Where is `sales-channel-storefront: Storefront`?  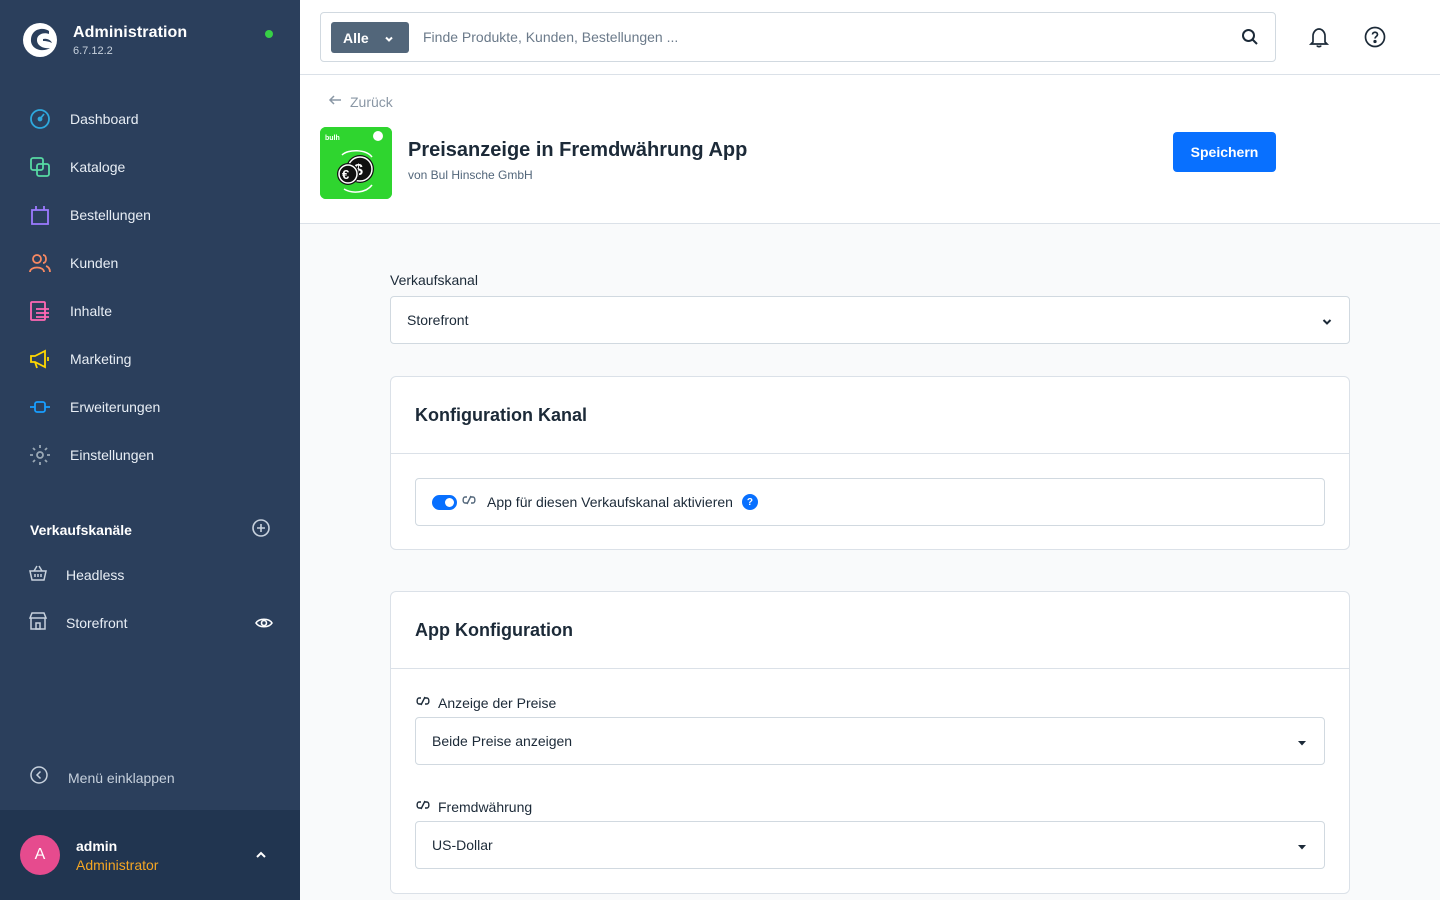
sales-channel-storefront: Storefront is located at coordinates (150, 623).